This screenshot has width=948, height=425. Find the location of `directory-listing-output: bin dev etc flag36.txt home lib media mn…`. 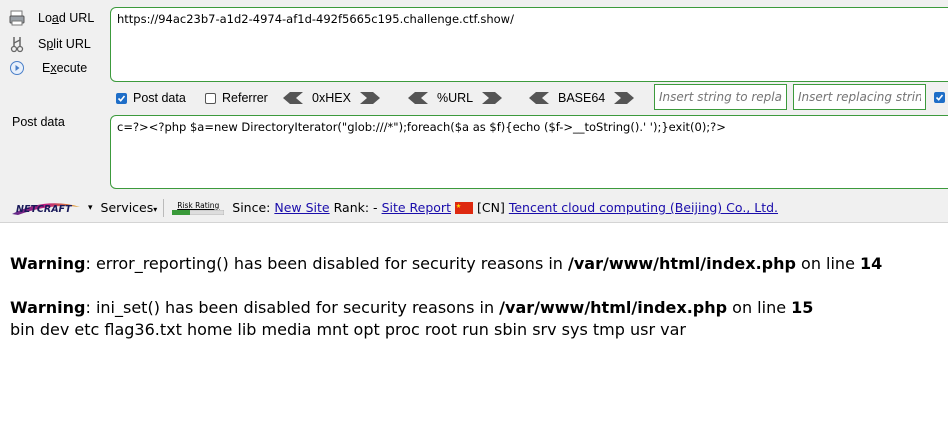

directory-listing-output: bin dev etc flag36.txt home lib media mn… is located at coordinates (348, 329).